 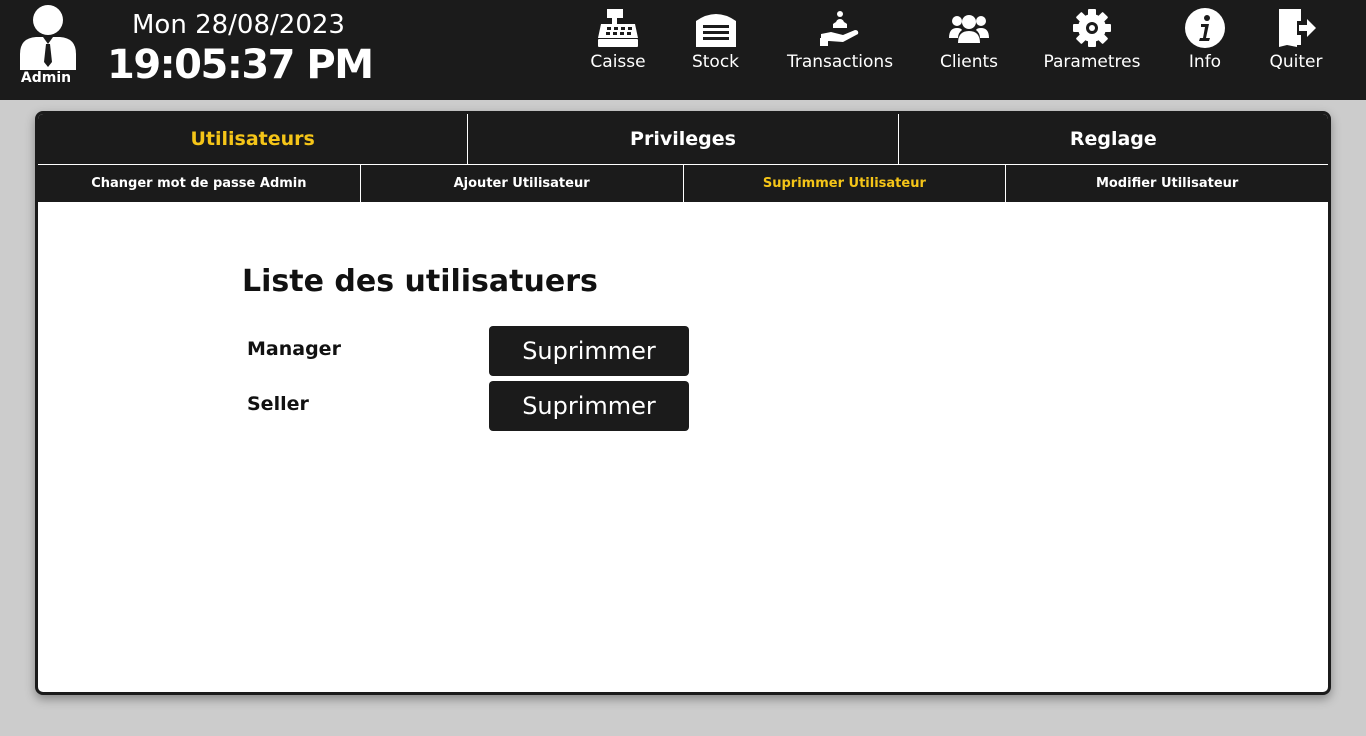 I want to click on tab-utilisateurs: Utilisateurs, so click(x=252, y=139).